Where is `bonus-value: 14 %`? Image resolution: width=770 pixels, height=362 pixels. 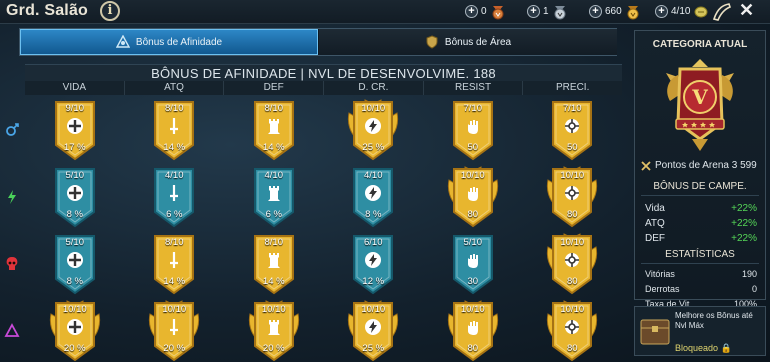
bonus-value: 14 % is located at coordinates (273, 281).